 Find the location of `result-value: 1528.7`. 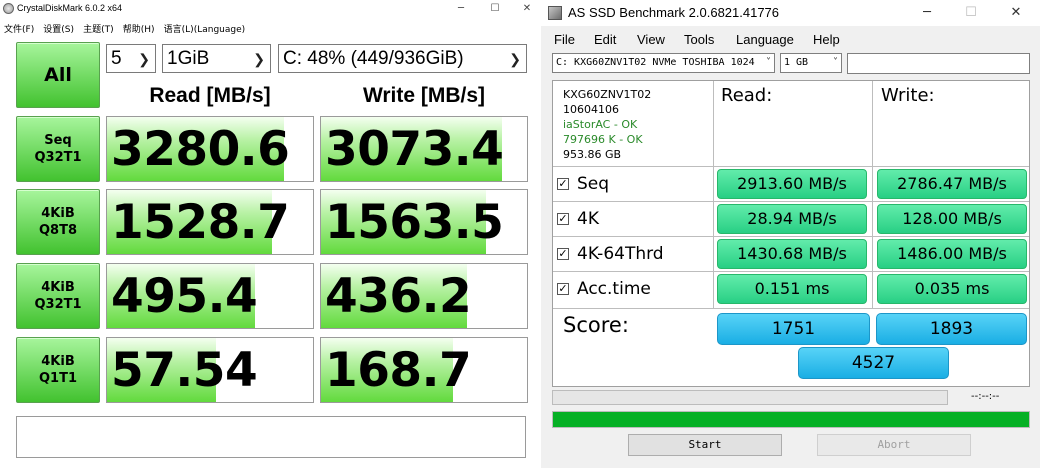

result-value: 1528.7 is located at coordinates (200, 222).